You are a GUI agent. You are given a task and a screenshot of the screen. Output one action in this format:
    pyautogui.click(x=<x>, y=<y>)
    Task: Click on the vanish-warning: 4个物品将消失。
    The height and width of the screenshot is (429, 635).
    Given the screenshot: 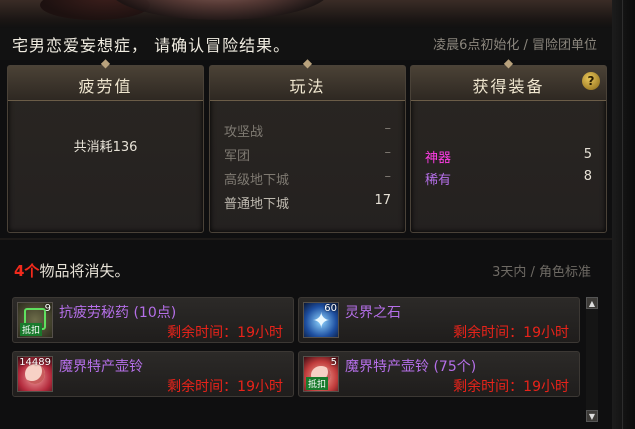 What is the action you would take?
    pyautogui.click(x=71, y=270)
    